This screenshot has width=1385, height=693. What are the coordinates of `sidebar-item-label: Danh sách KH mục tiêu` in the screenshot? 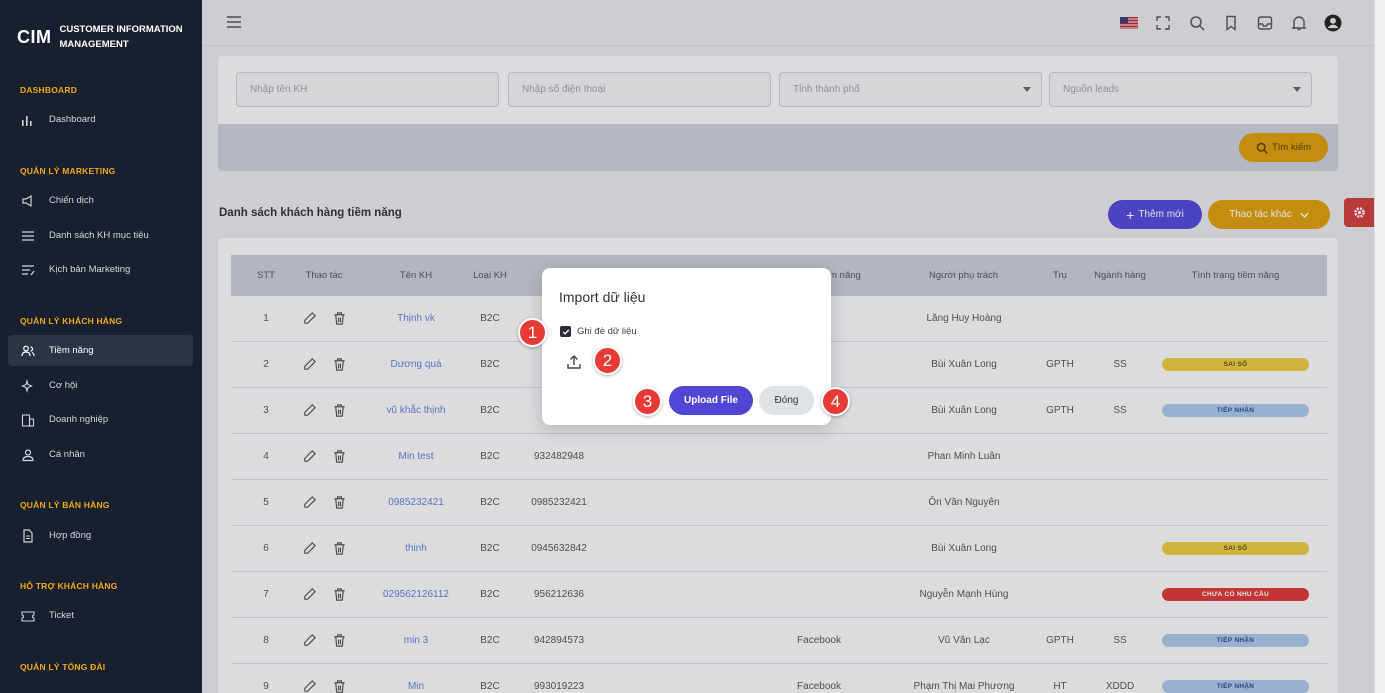 It's located at (99, 235).